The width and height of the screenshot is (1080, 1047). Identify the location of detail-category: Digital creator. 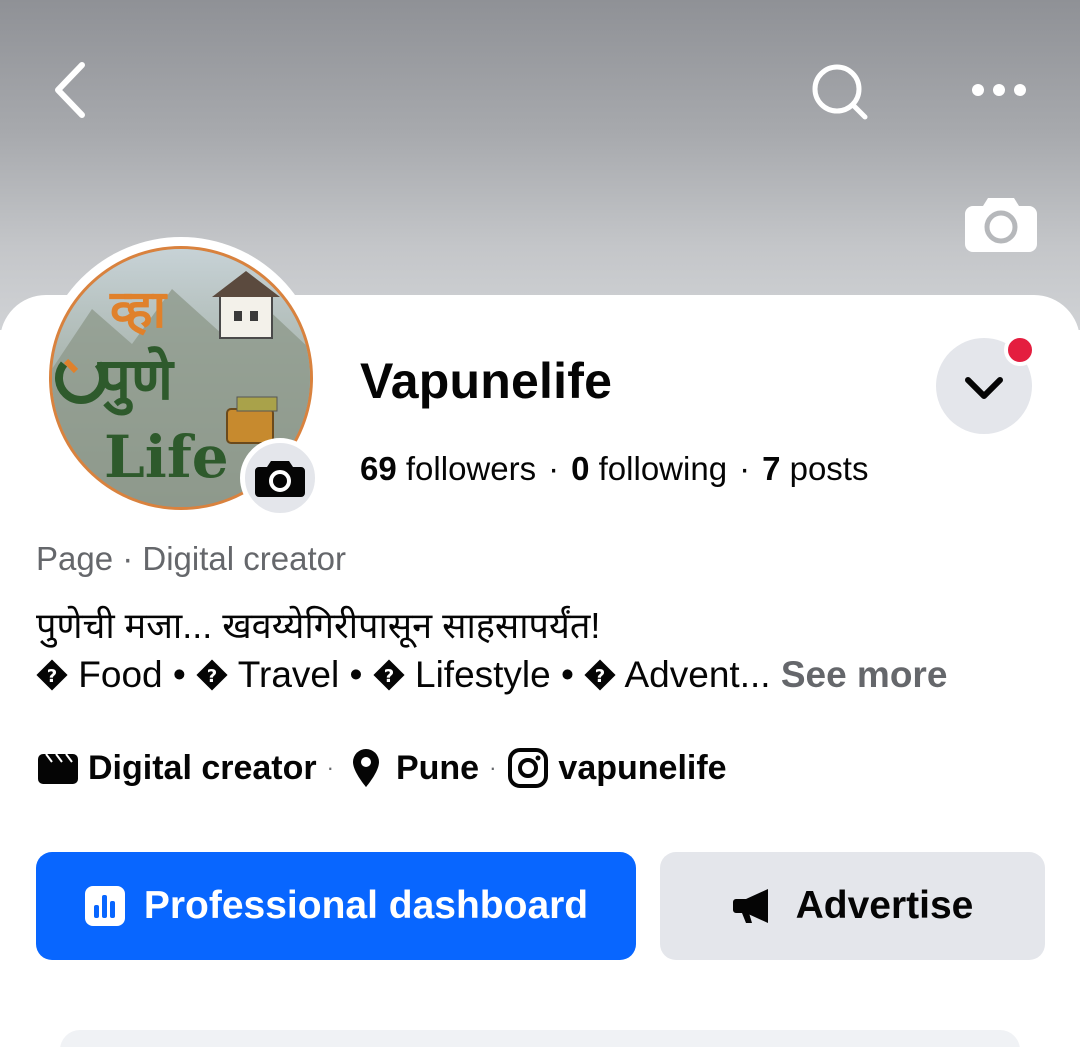
(202, 767).